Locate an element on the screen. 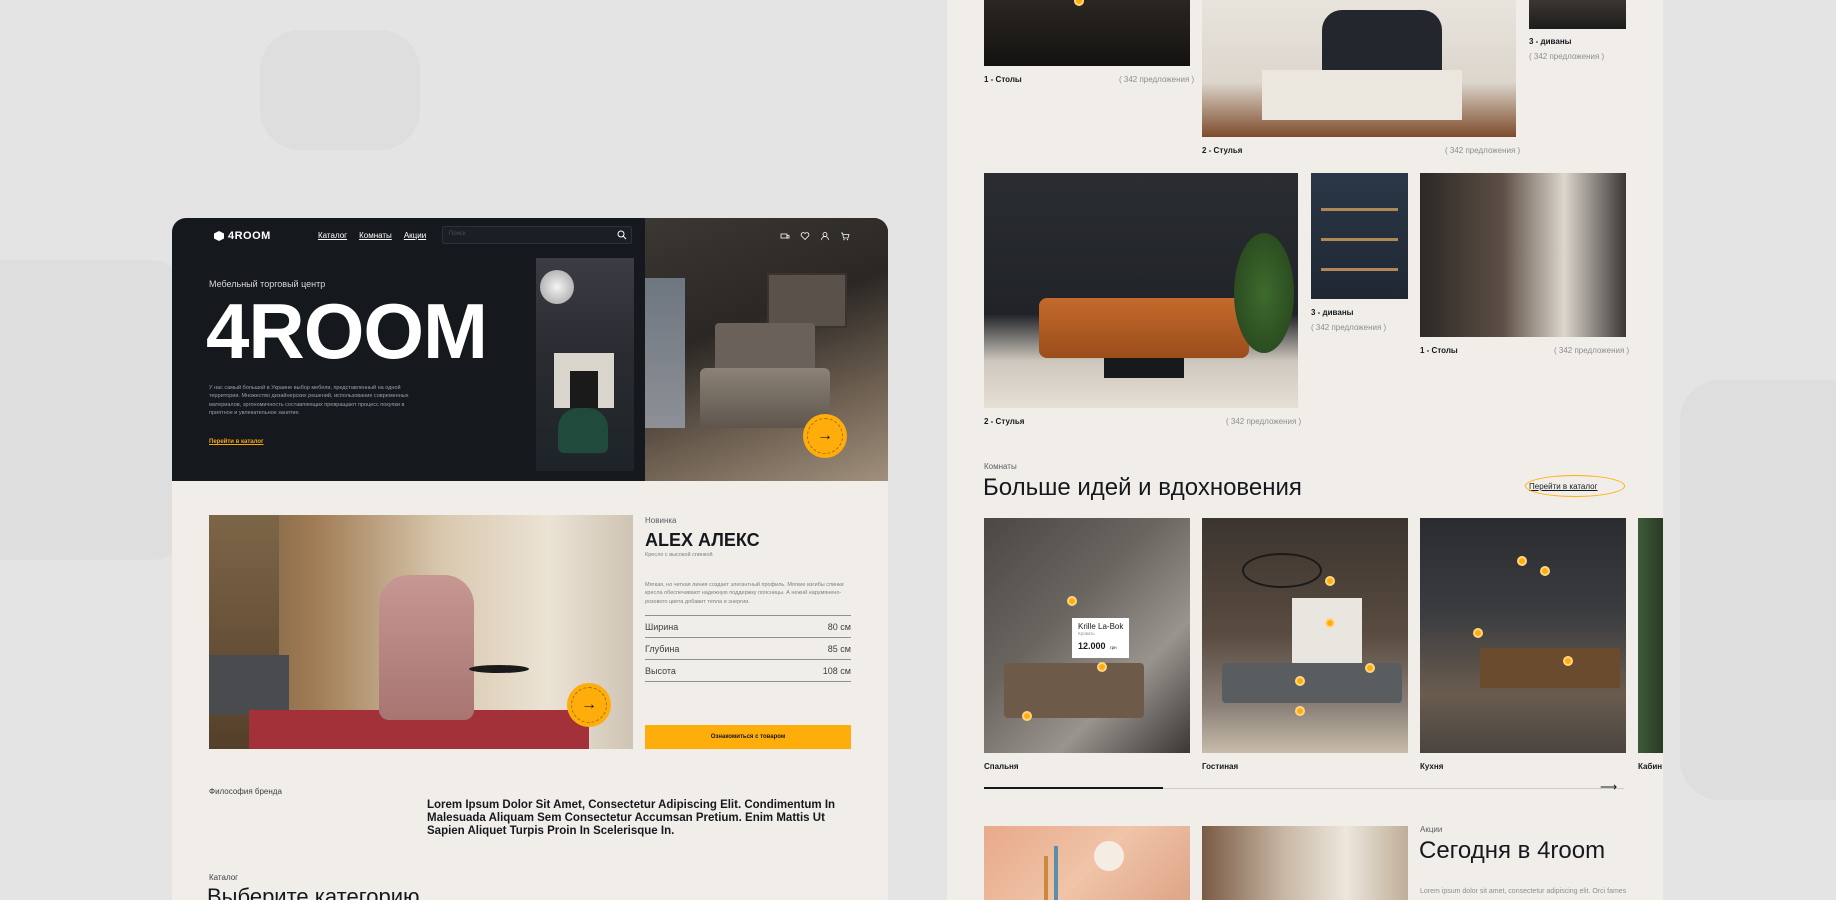 The image size is (1836, 900). room-bedroom-photo: Krille La-Bok Кровать 12.000 грн is located at coordinates (1087, 635).